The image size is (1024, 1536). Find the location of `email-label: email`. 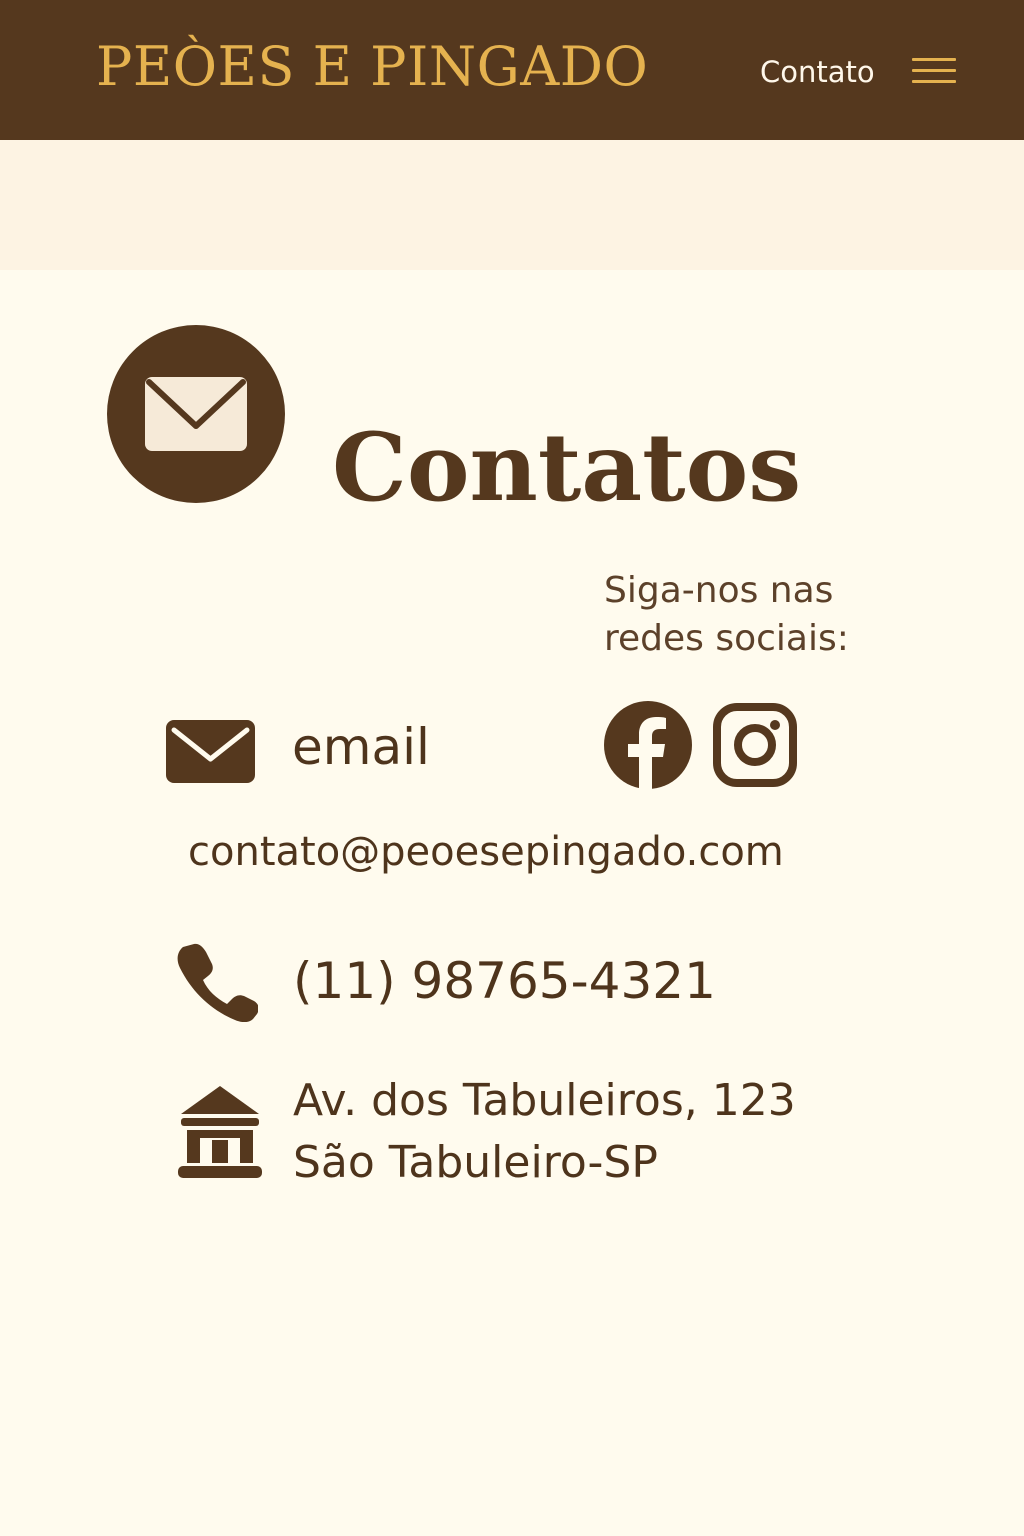

email-label: email is located at coordinates (361, 747).